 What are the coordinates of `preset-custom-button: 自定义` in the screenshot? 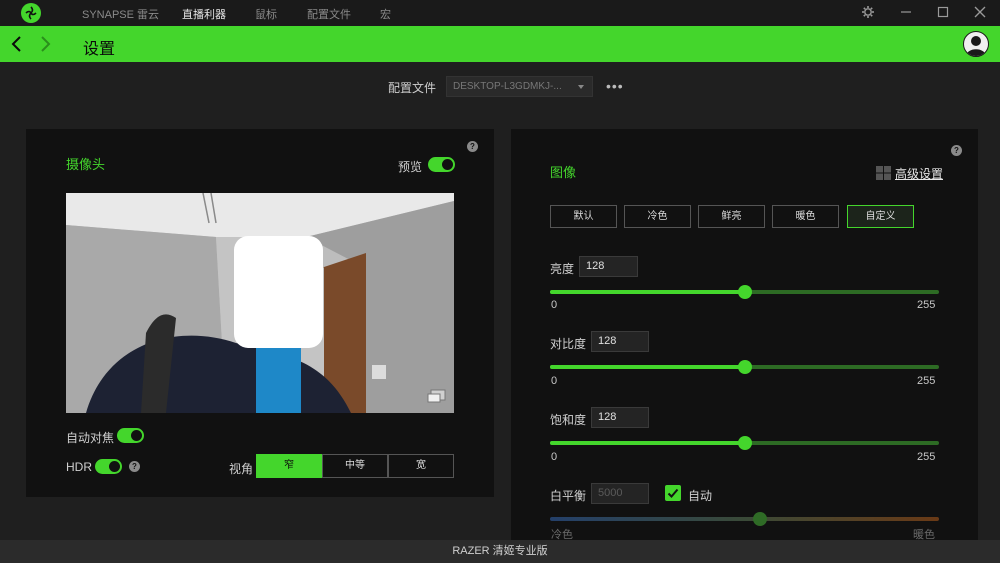 It's located at (880, 216).